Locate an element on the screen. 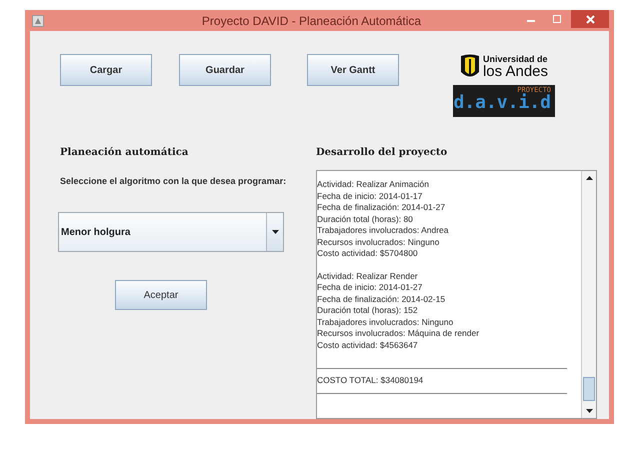  scrollbar is located at coordinates (588, 294).